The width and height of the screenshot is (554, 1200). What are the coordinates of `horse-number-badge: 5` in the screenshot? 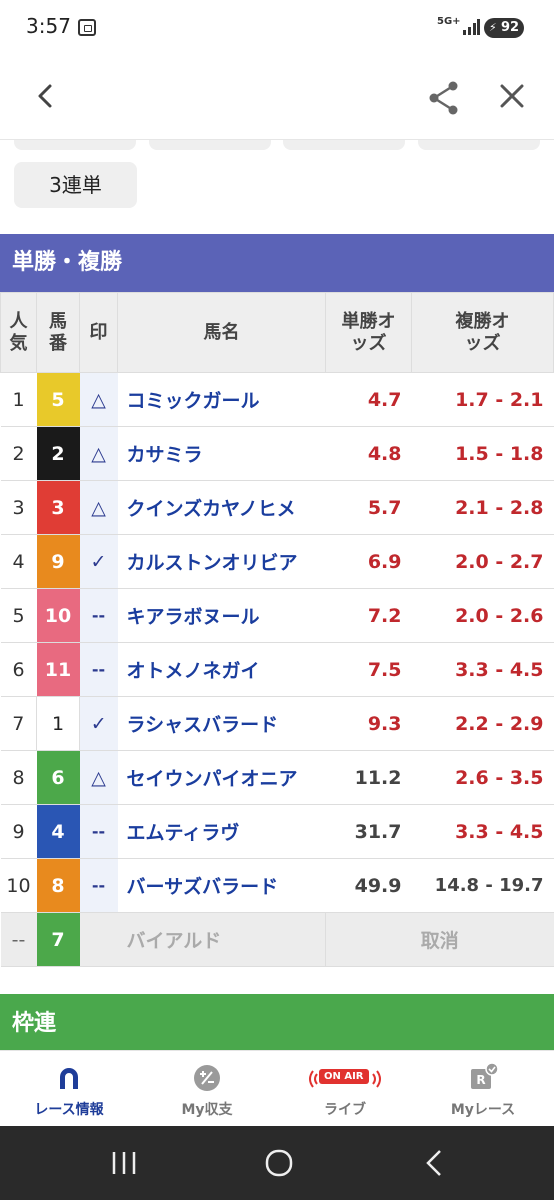 It's located at (58, 399).